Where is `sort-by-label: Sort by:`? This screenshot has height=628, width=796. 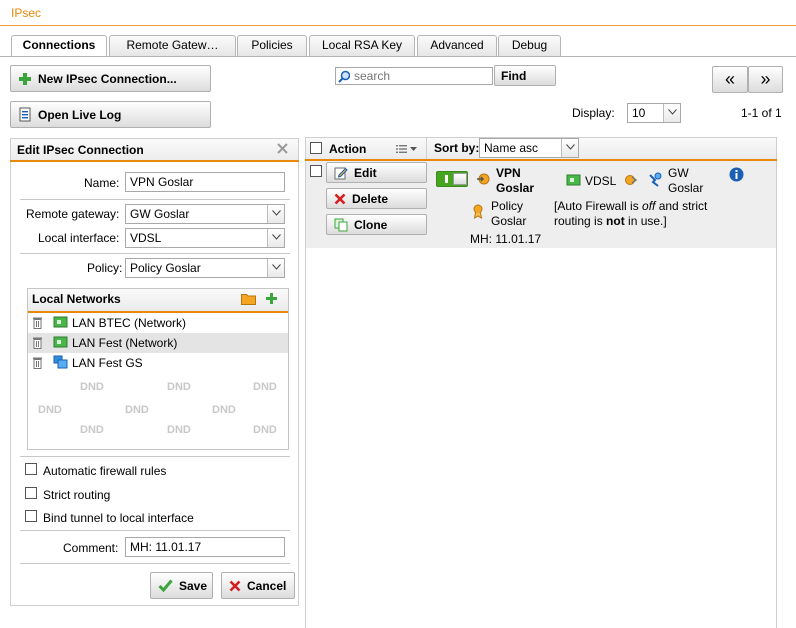
sort-by-label: Sort by: is located at coordinates (457, 148).